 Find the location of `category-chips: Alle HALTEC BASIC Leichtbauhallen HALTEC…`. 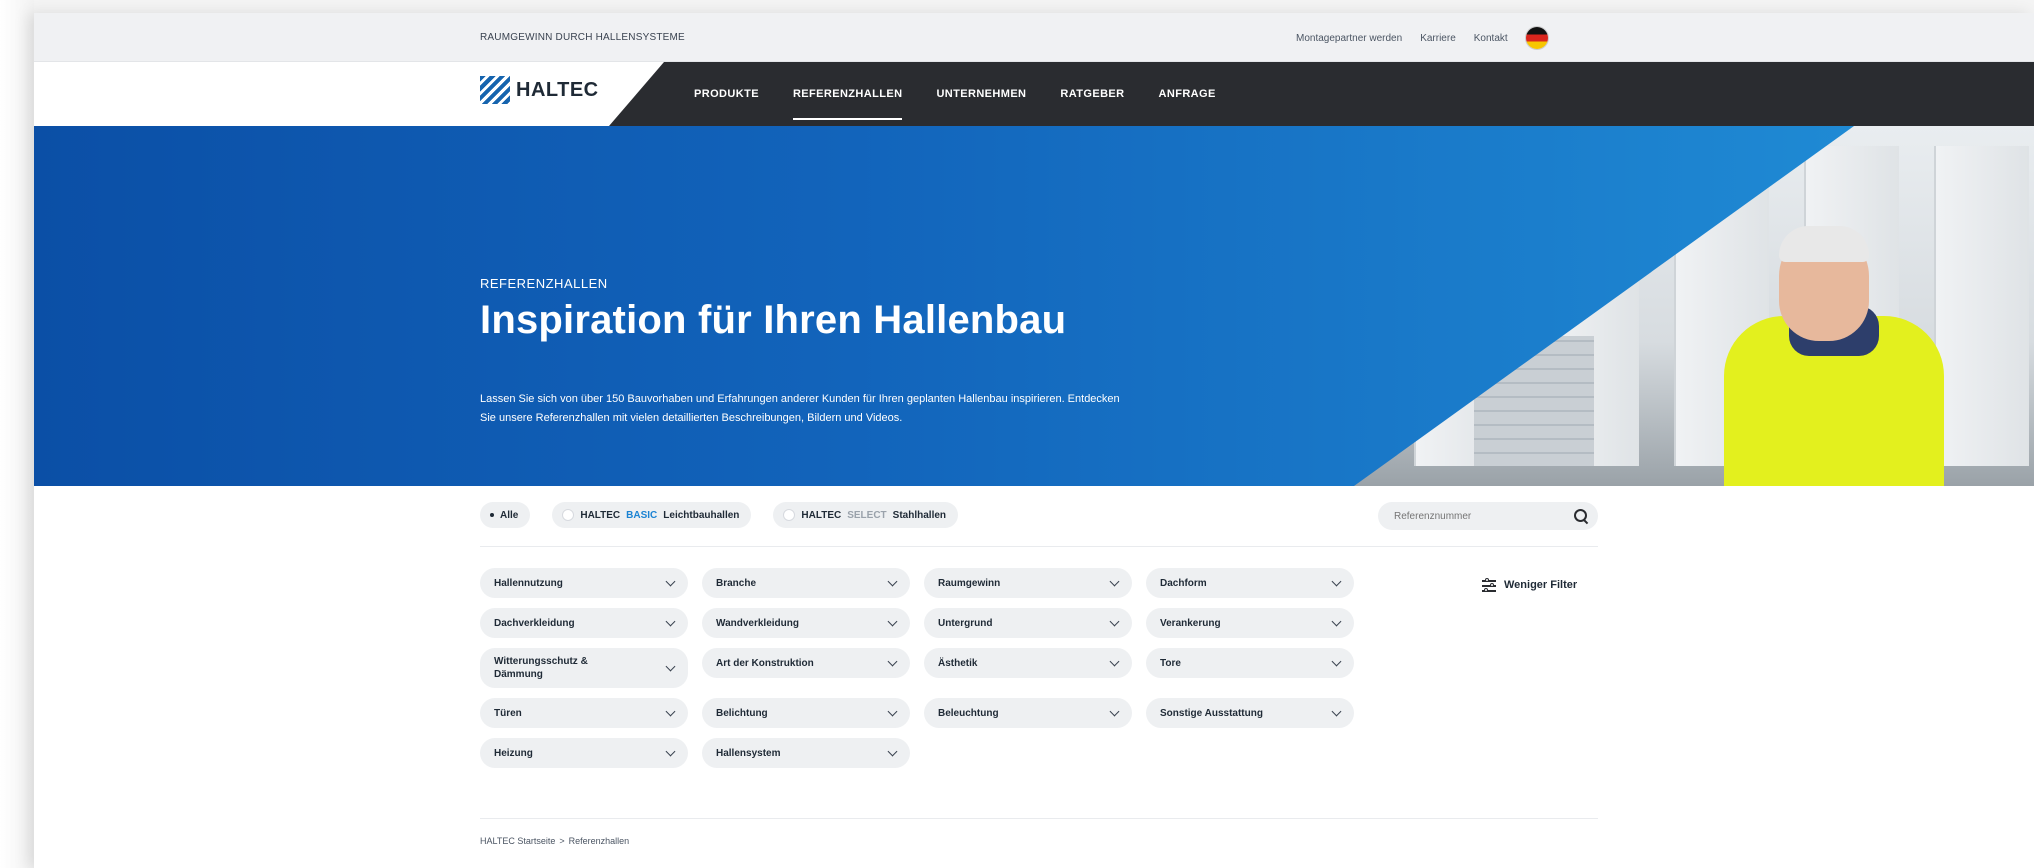

category-chips: Alle HALTEC BASIC Leichtbauhallen HALTEC… is located at coordinates (719, 515).